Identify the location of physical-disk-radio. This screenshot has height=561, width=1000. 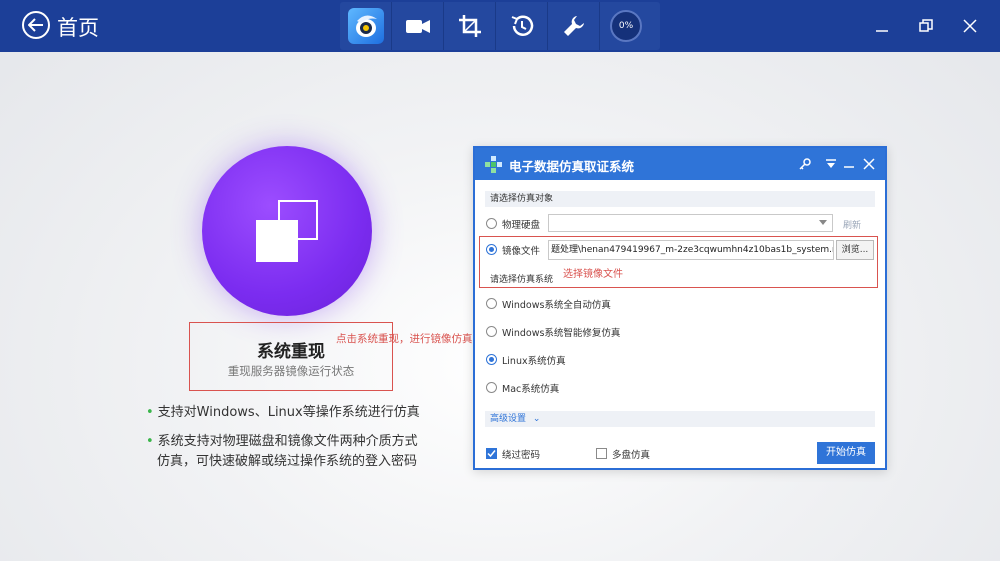
(491, 223).